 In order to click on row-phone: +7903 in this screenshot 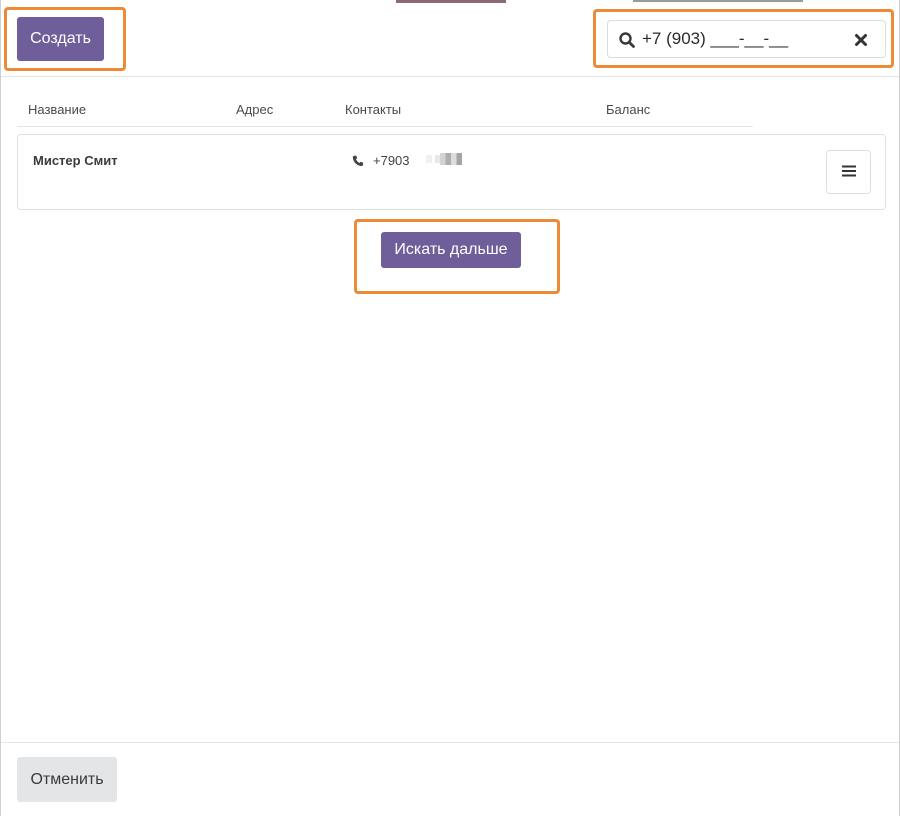, I will do `click(391, 160)`.